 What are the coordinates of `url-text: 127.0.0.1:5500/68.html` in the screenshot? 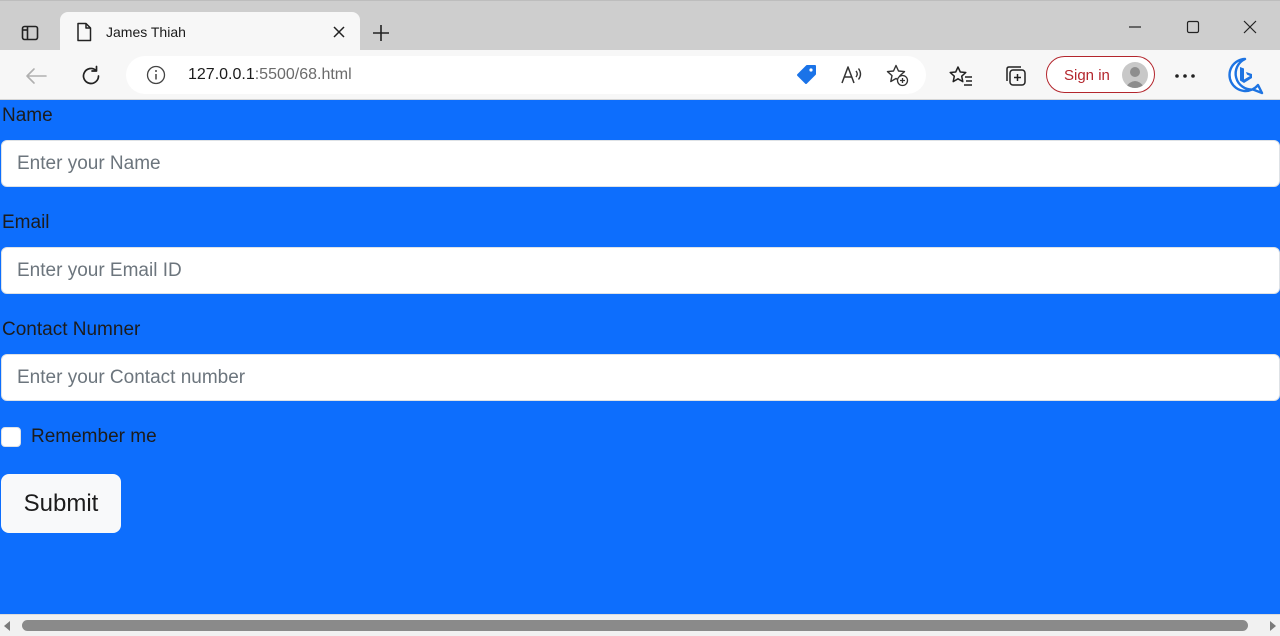 It's located at (270, 75).